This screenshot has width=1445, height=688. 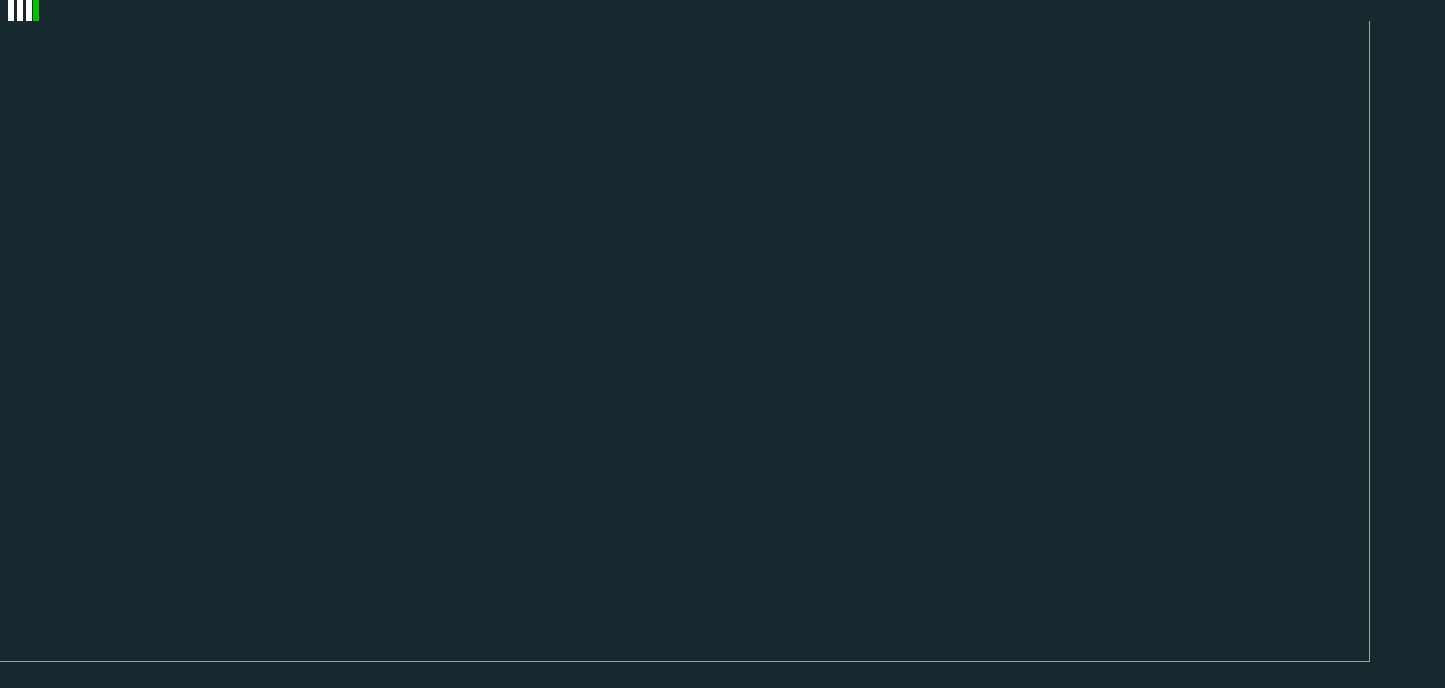 What do you see at coordinates (1407, 341) in the screenshot?
I see `price-axis` at bounding box center [1407, 341].